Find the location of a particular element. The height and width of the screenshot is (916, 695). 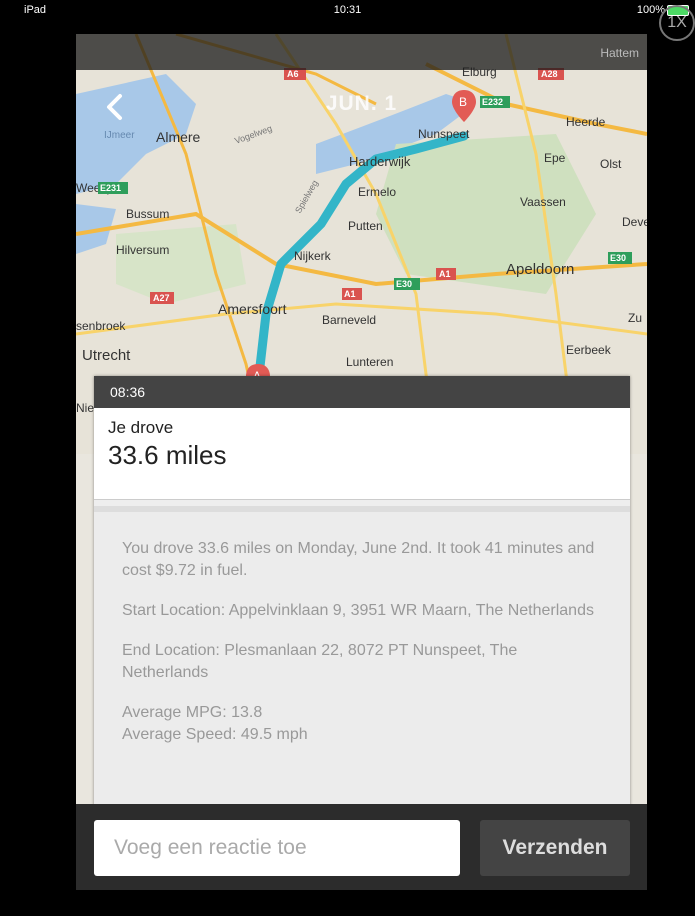

map-label: Vaassen is located at coordinates (543, 202).